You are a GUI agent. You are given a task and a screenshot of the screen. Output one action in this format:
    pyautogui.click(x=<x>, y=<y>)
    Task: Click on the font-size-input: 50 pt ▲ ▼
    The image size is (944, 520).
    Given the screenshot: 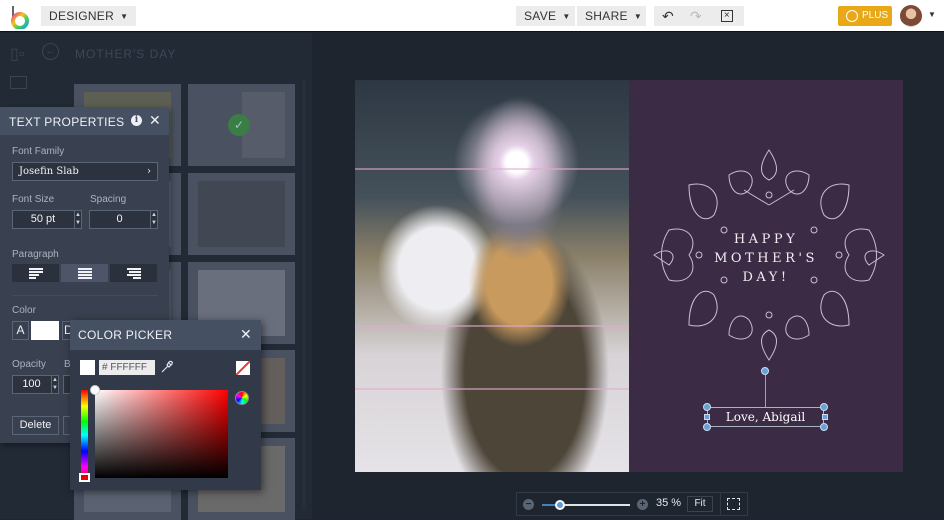 What is the action you would take?
    pyautogui.click(x=47, y=219)
    